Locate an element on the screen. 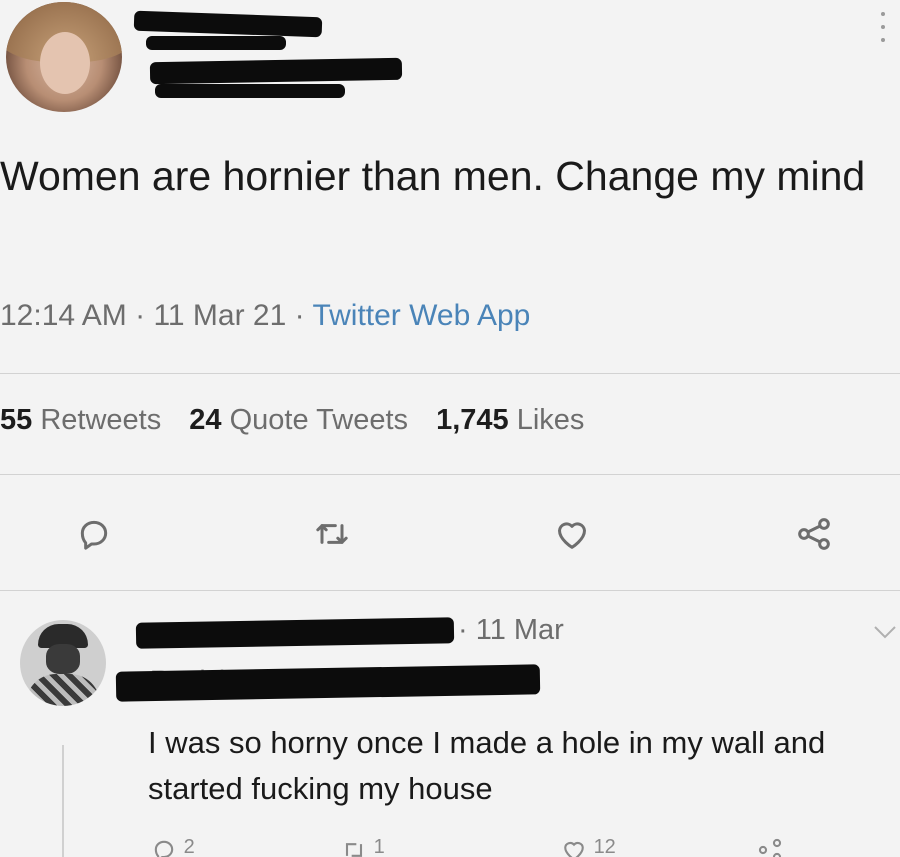 This screenshot has height=857, width=900. reply-like-count: 12 is located at coordinates (604, 846).